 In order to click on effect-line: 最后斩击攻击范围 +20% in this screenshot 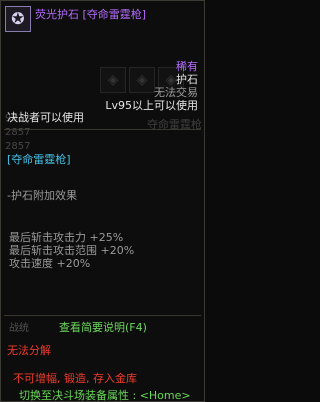, I will do `click(72, 250)`.